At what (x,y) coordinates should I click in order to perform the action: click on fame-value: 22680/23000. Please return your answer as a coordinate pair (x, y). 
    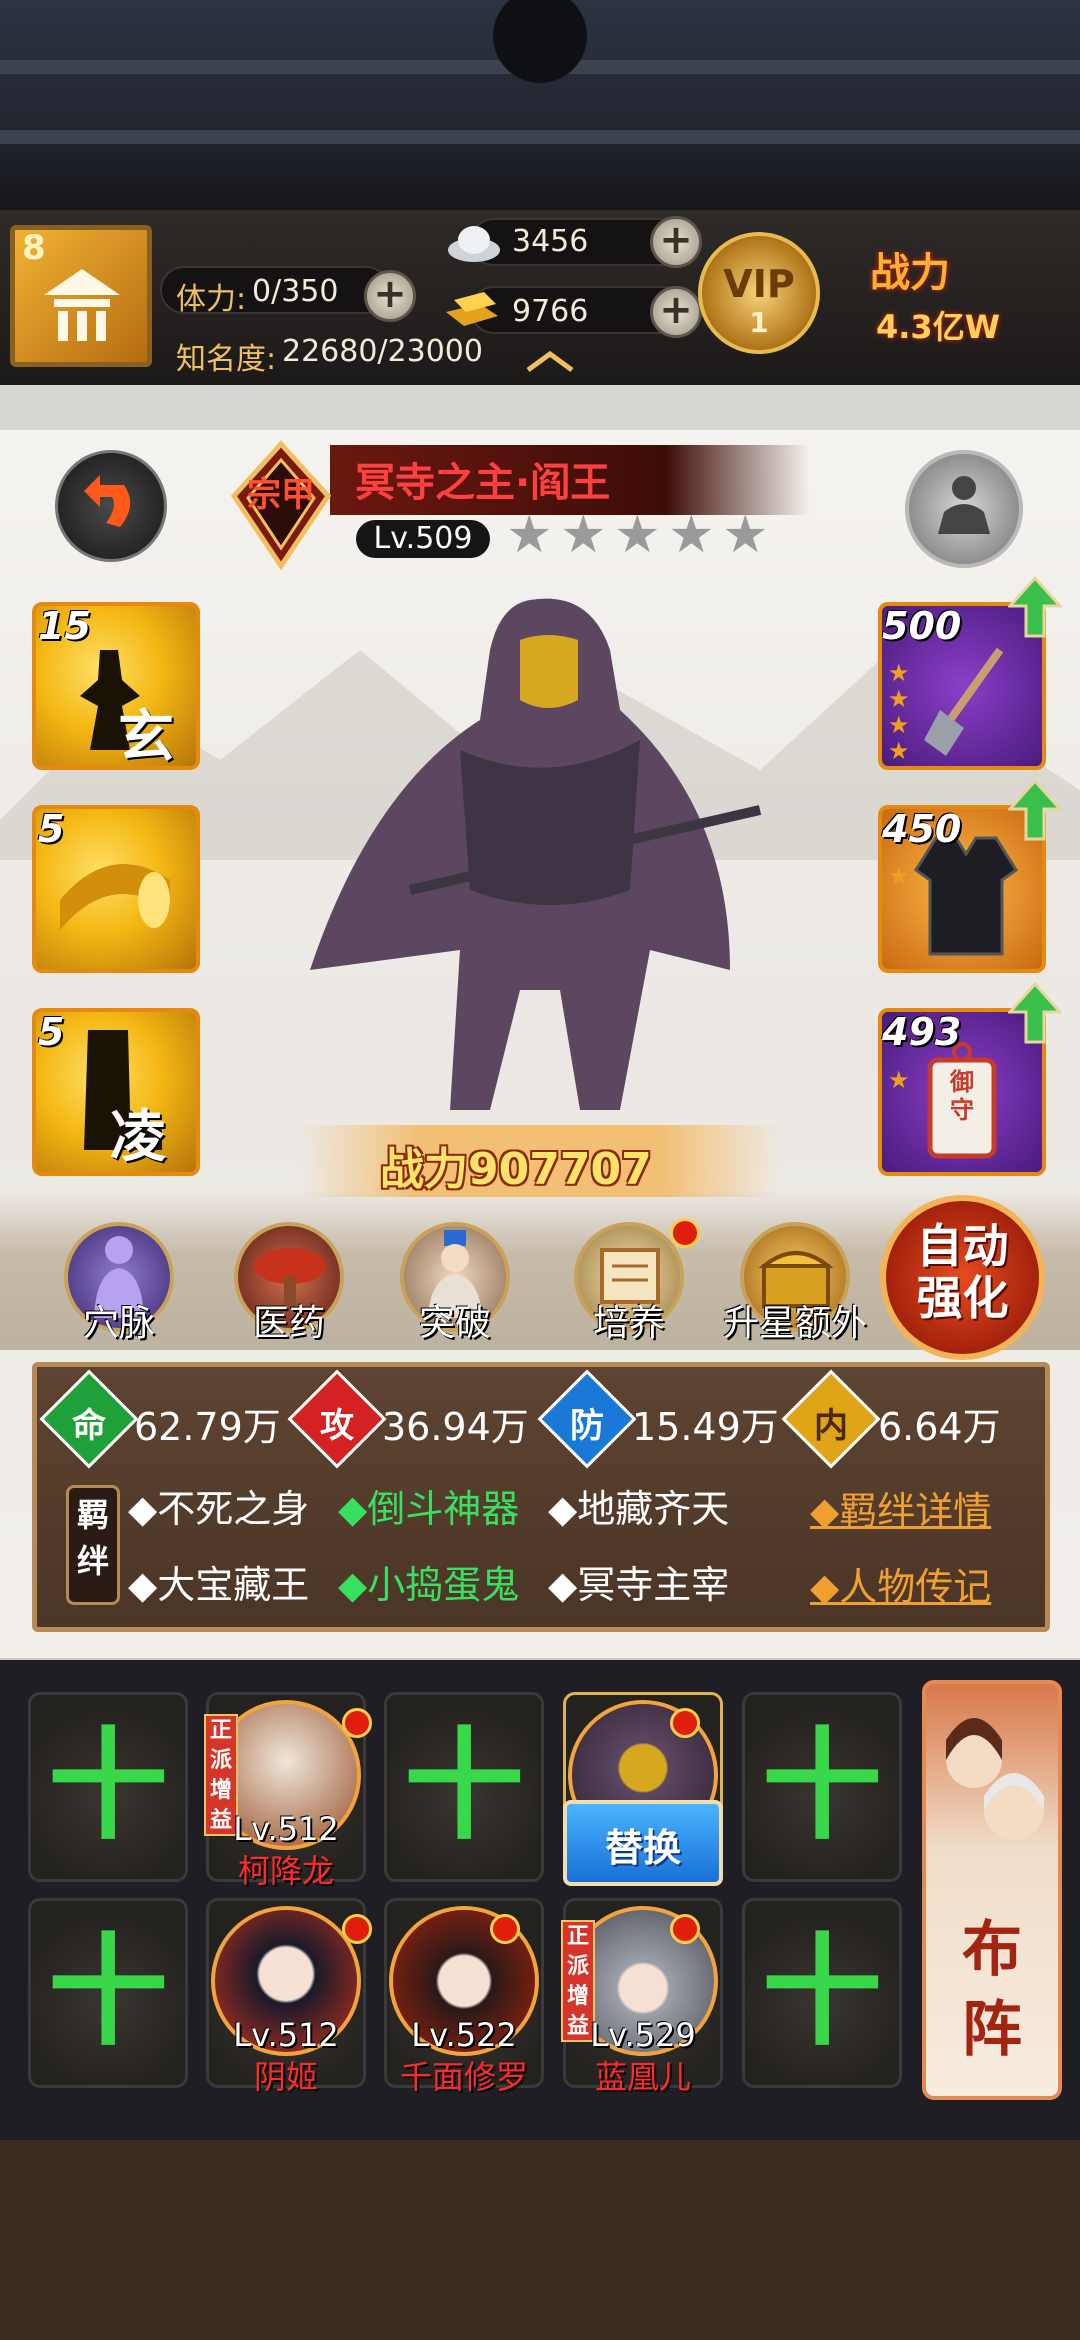
    Looking at the image, I should click on (382, 351).